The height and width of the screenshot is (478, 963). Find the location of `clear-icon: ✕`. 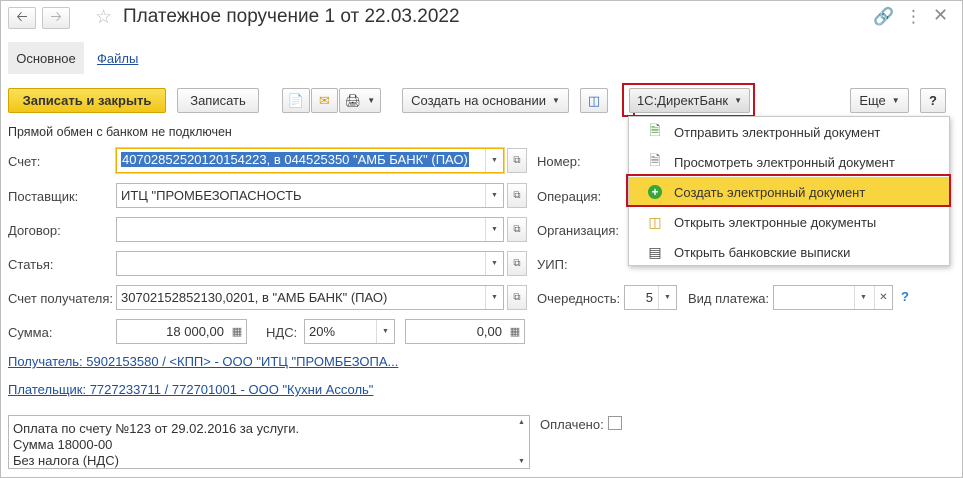

clear-icon: ✕ is located at coordinates (883, 297).